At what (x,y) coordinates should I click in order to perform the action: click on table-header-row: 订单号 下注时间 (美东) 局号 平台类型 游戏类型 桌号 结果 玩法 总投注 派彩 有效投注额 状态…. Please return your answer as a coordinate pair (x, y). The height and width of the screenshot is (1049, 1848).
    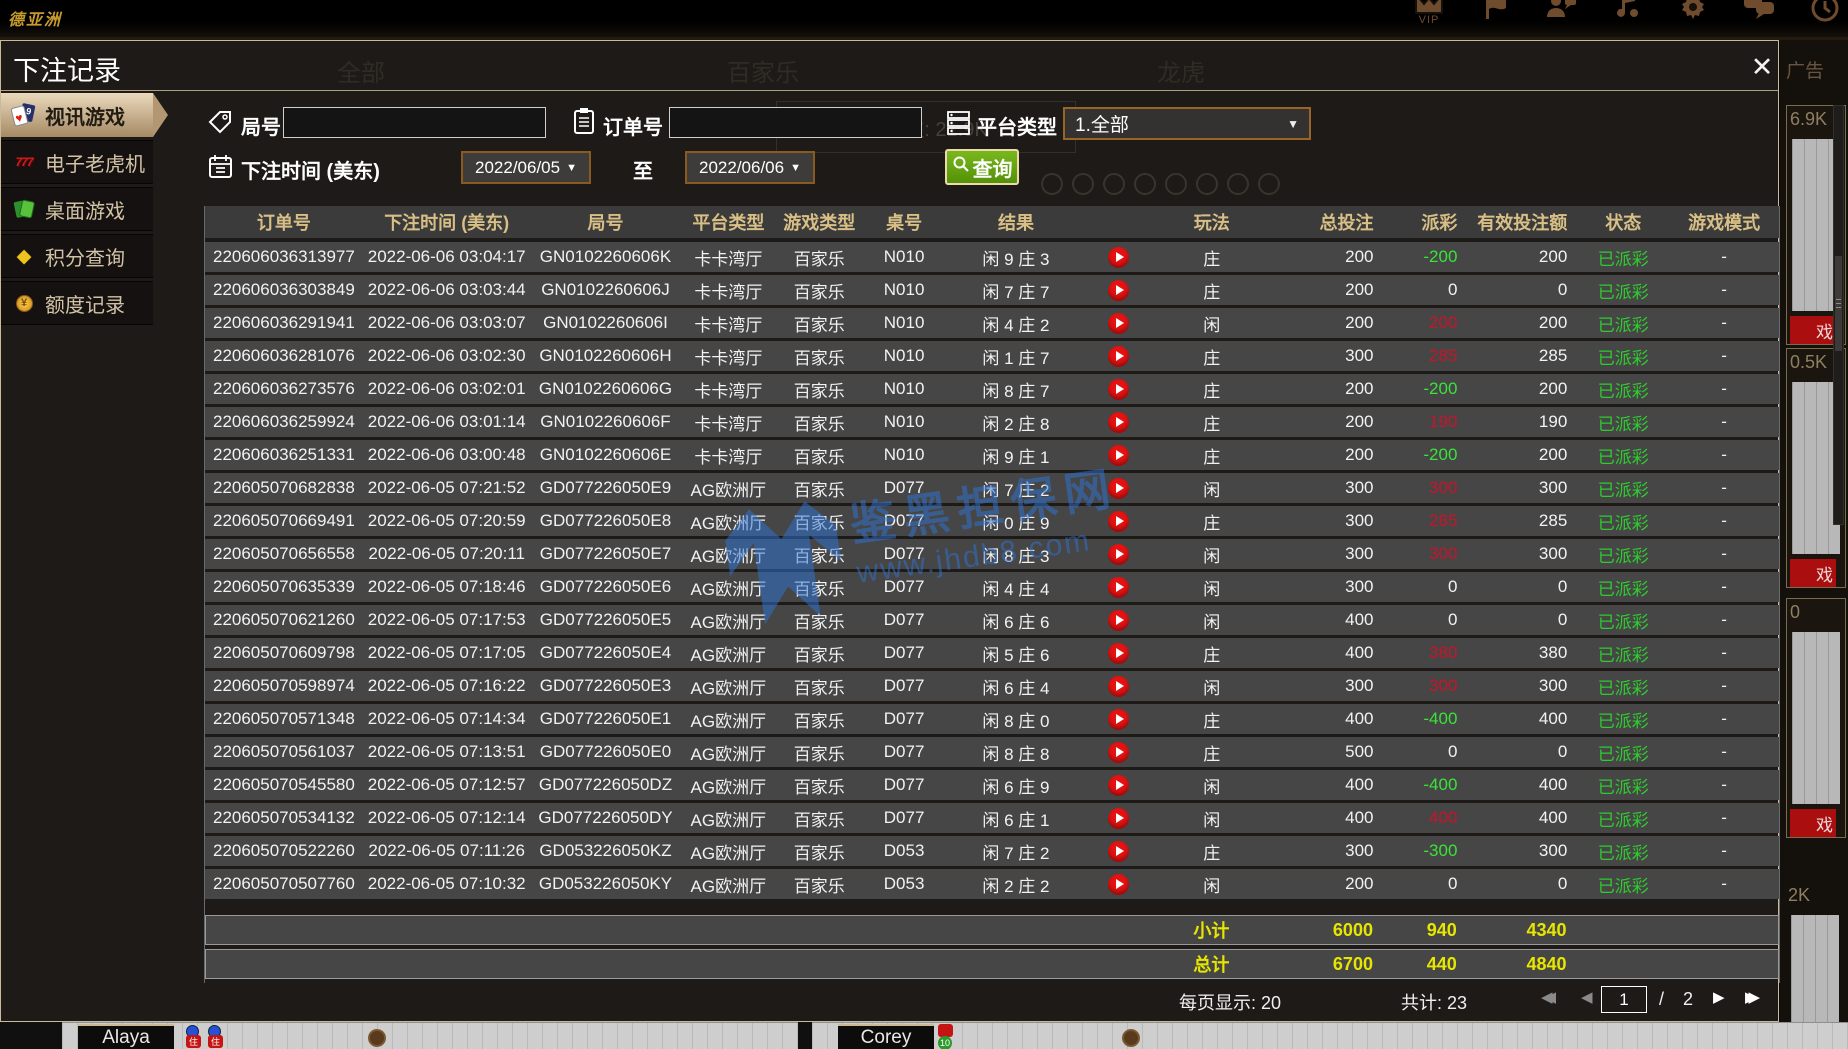
    Looking at the image, I should click on (992, 222).